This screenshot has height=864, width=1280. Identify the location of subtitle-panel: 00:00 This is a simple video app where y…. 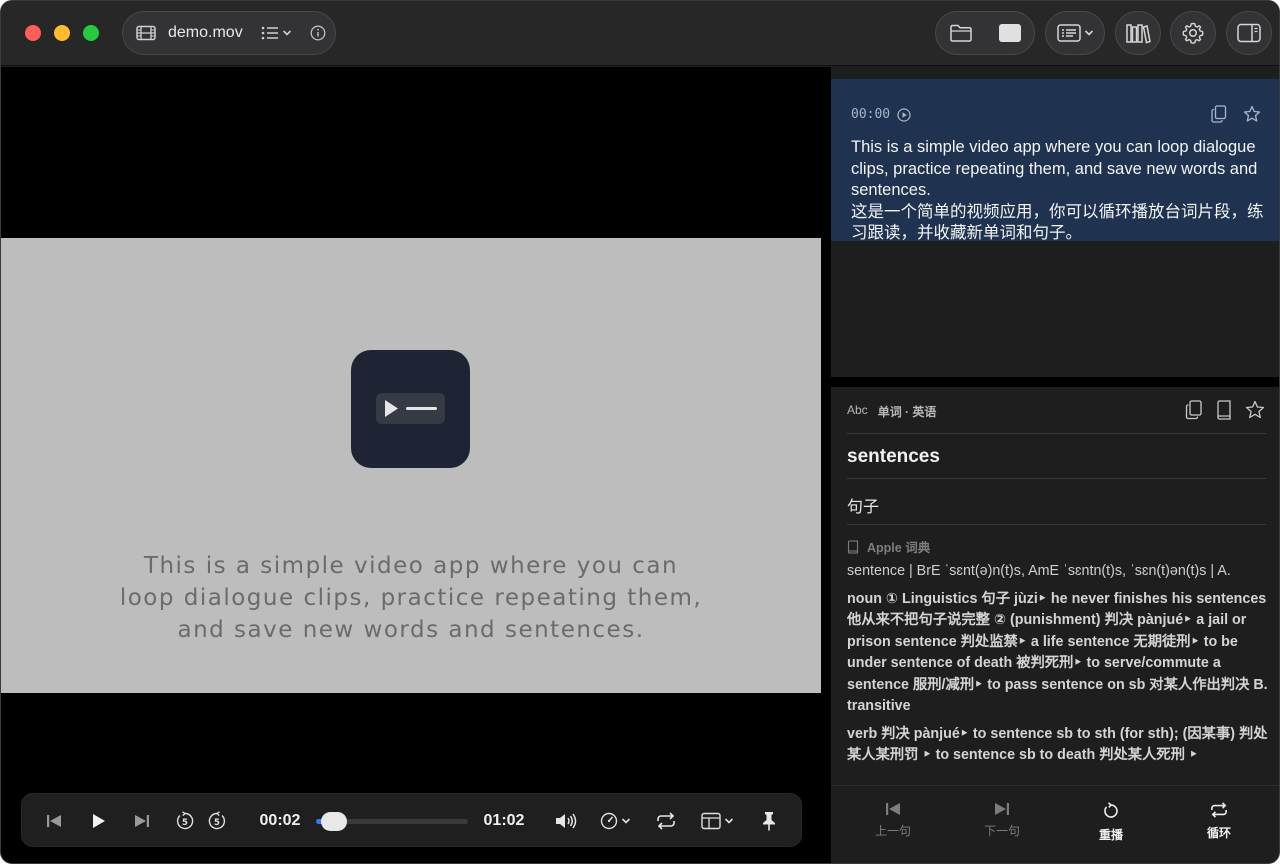
(1055, 222).